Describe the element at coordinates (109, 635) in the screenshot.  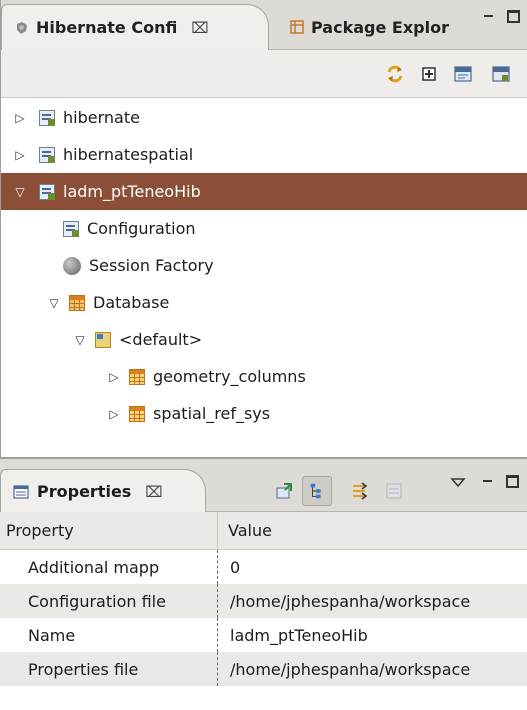
I see `property-name: Name` at that location.